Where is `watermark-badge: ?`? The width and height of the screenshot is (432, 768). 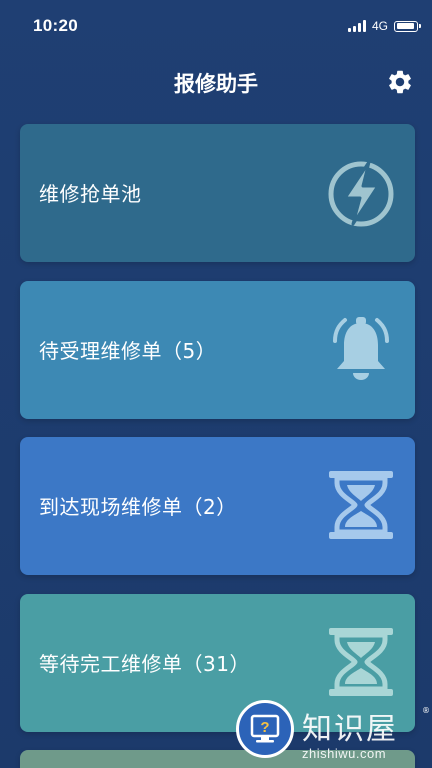 watermark-badge: ? is located at coordinates (265, 729).